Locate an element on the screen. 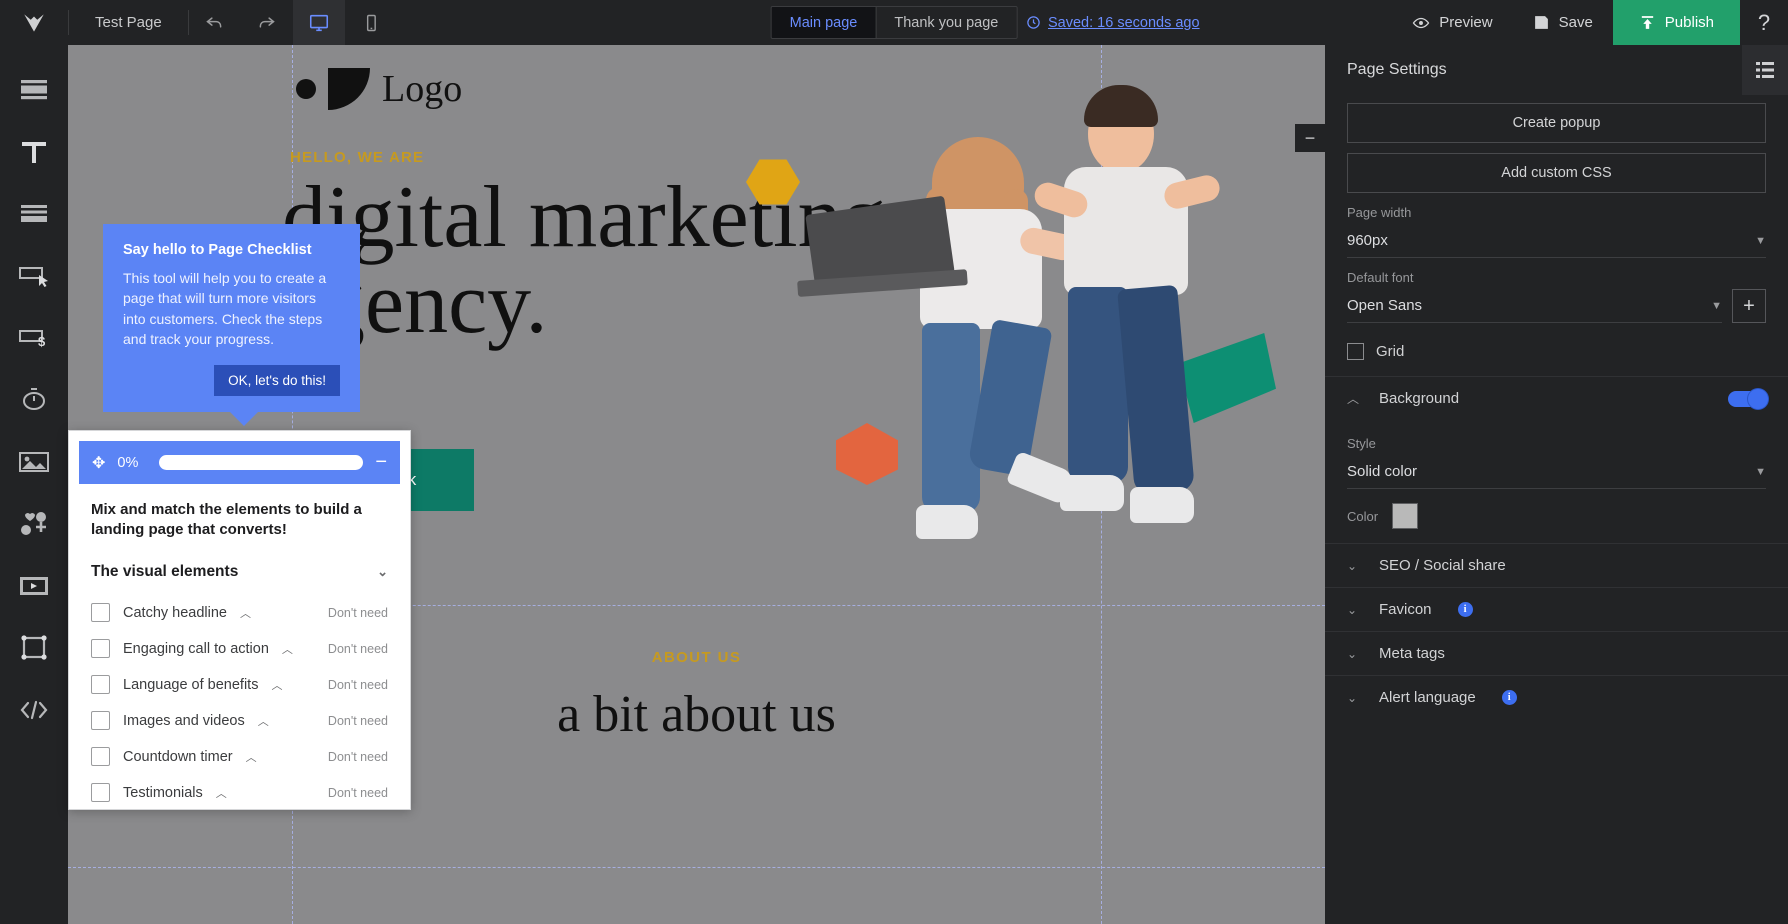 The height and width of the screenshot is (924, 1788). sidebar-item-blocks is located at coordinates (34, 90).